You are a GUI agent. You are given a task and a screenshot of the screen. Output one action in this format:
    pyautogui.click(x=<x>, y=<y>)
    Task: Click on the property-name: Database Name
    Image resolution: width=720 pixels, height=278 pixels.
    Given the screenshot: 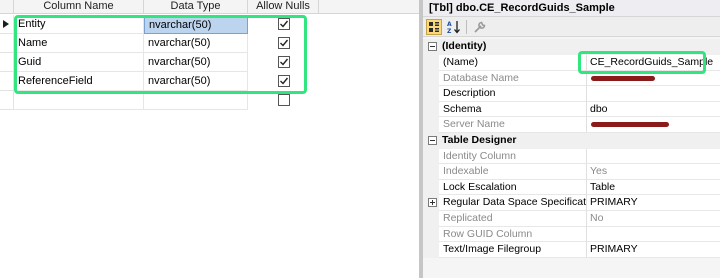 What is the action you would take?
    pyautogui.click(x=513, y=78)
    